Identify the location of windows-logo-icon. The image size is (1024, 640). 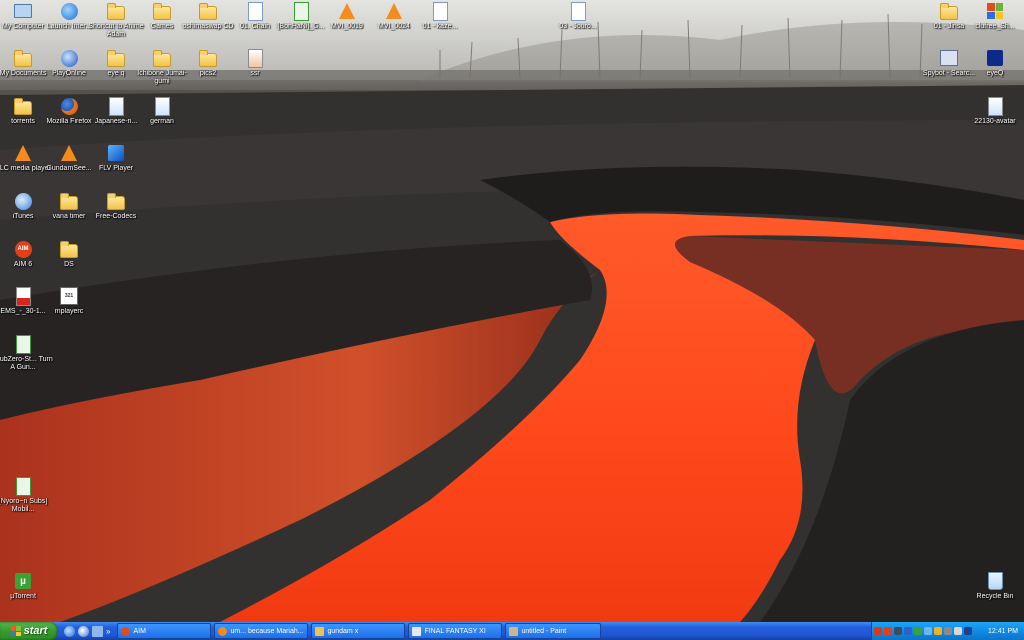
(995, 11).